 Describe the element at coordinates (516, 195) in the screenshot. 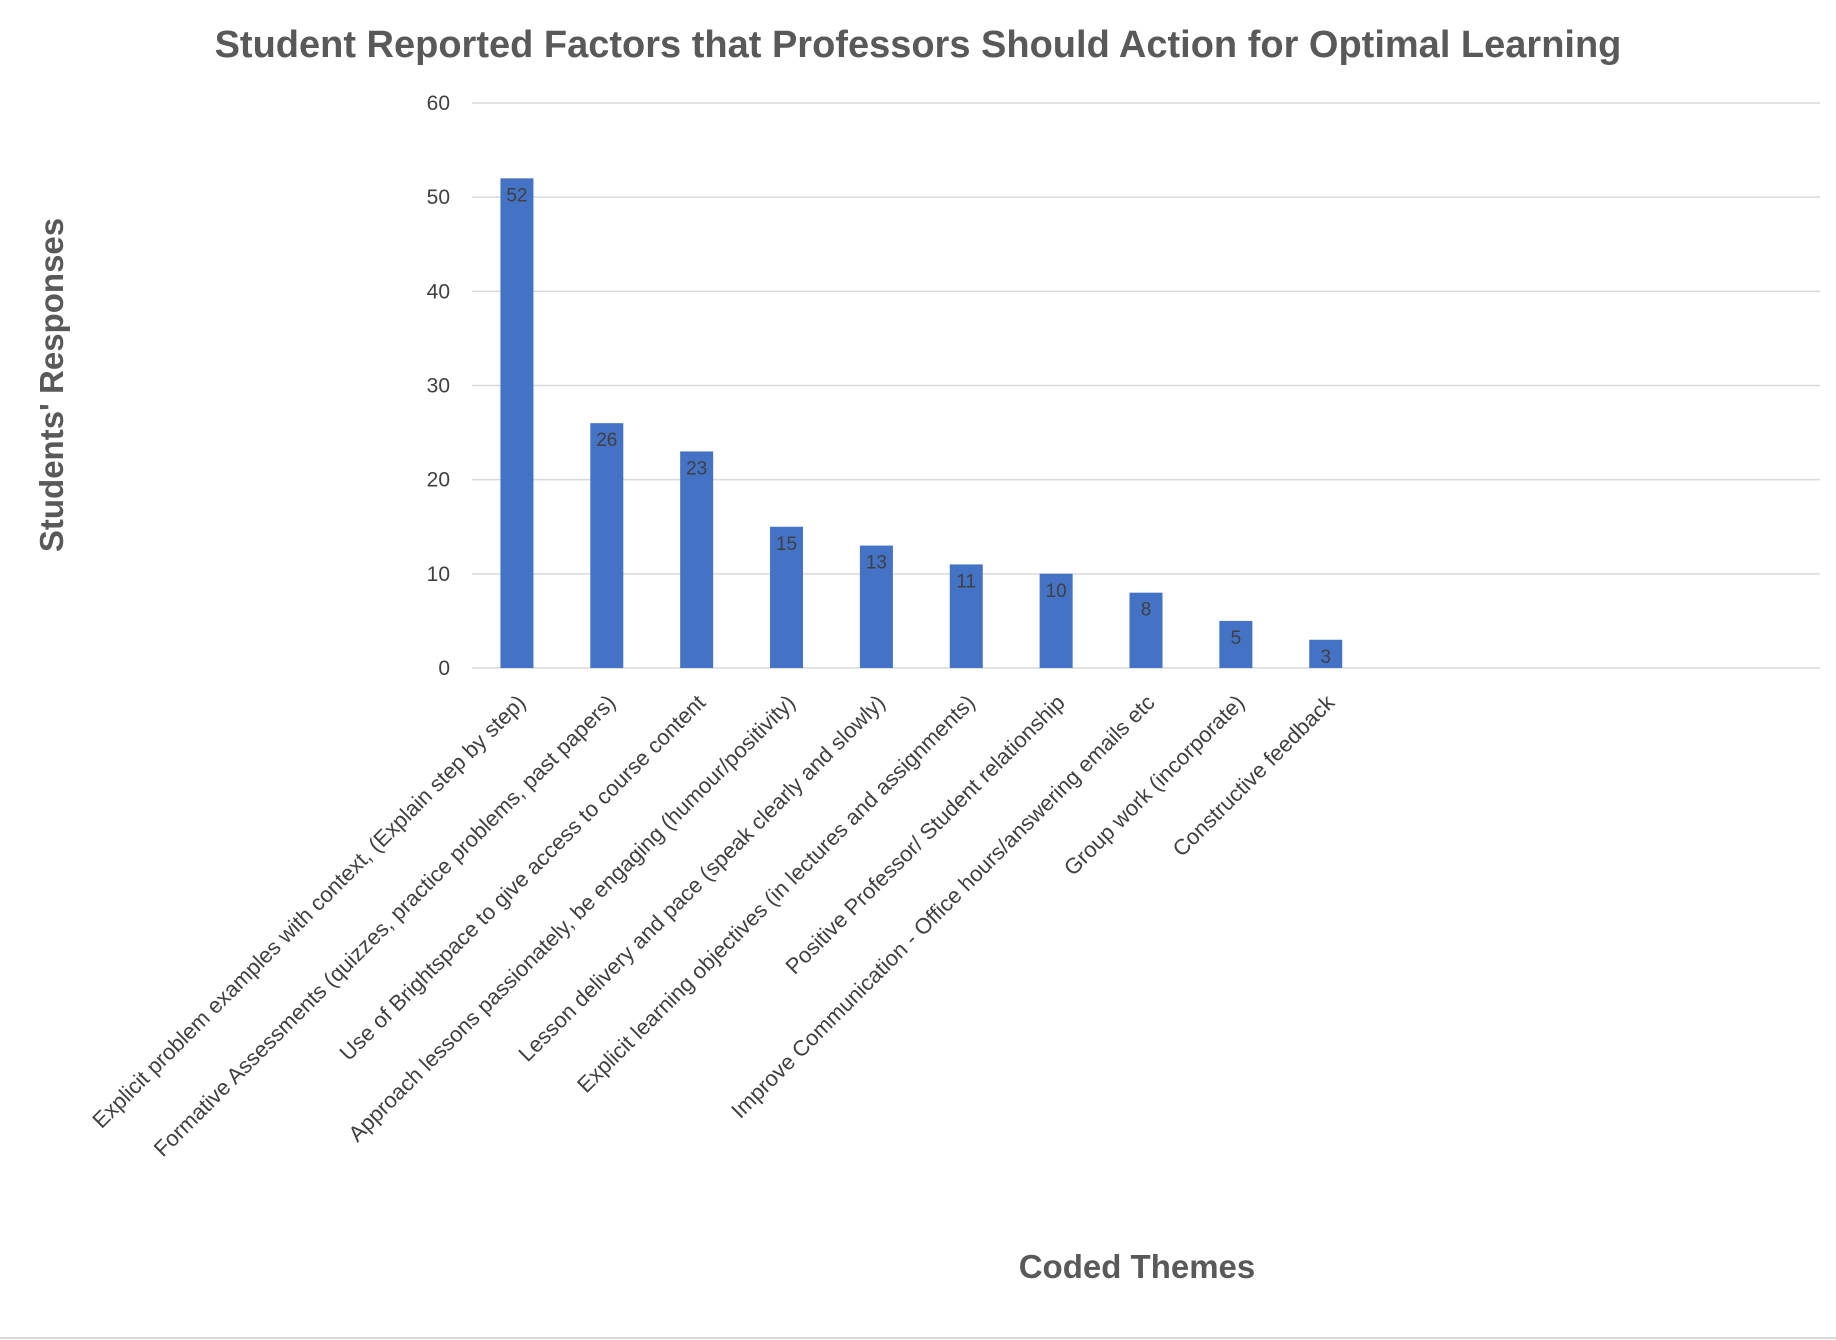

I see `data-label: 52` at that location.